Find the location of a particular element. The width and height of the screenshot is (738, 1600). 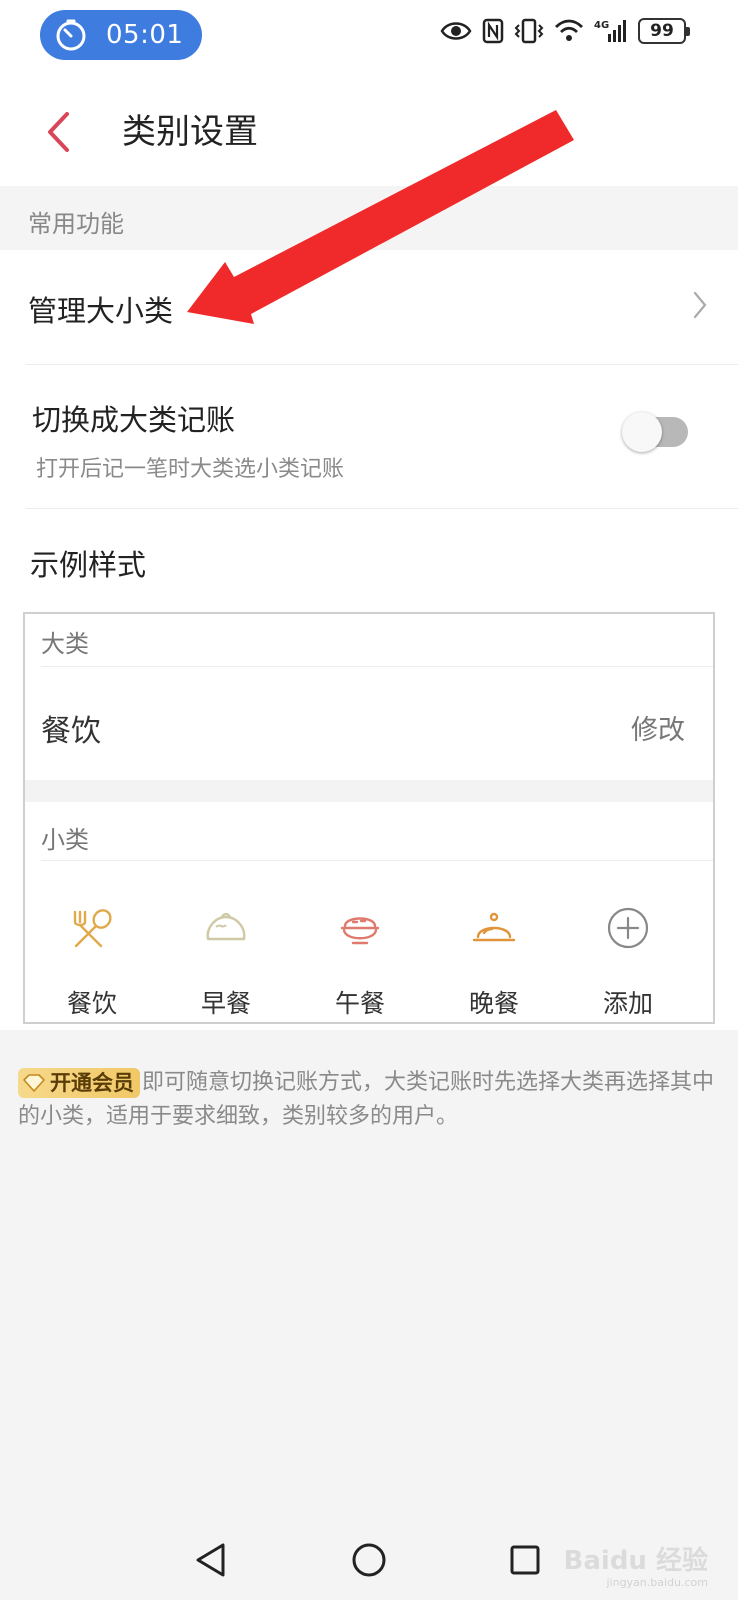

page-title: 类别设置 is located at coordinates (190, 132).